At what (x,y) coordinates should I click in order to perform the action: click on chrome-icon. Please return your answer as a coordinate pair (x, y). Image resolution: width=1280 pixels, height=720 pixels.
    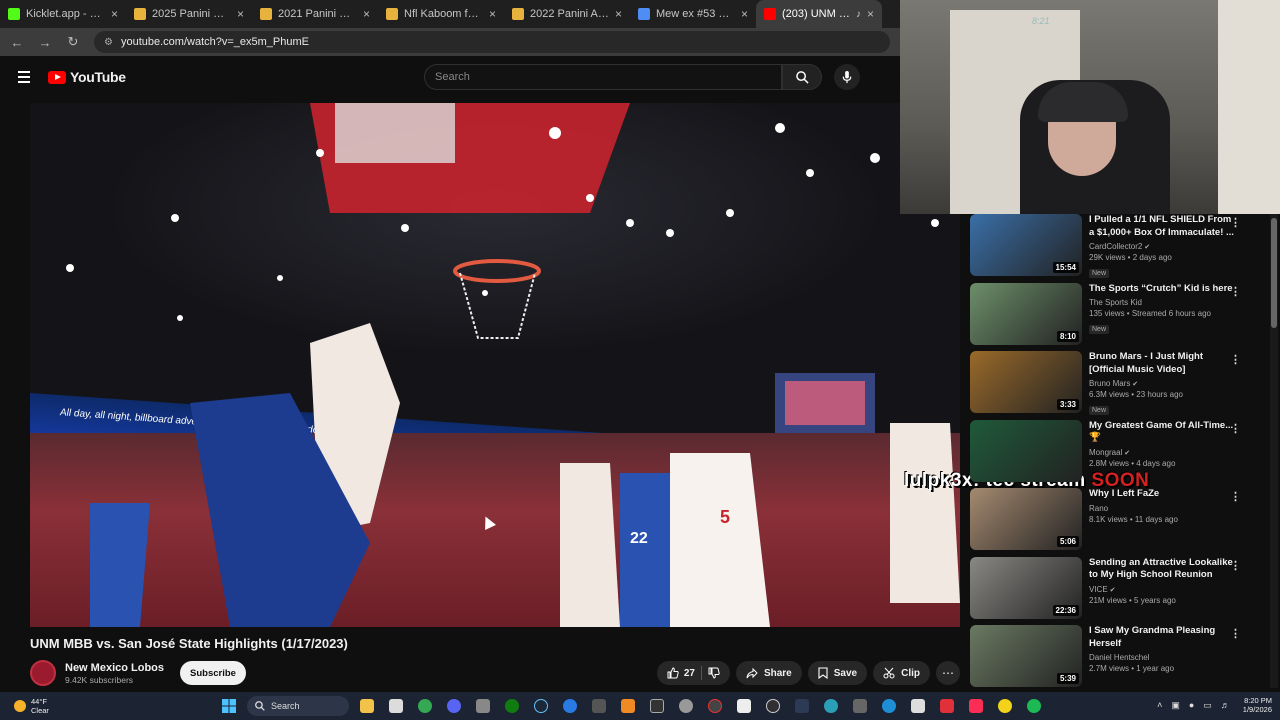
    Looking at the image, I should click on (425, 706).